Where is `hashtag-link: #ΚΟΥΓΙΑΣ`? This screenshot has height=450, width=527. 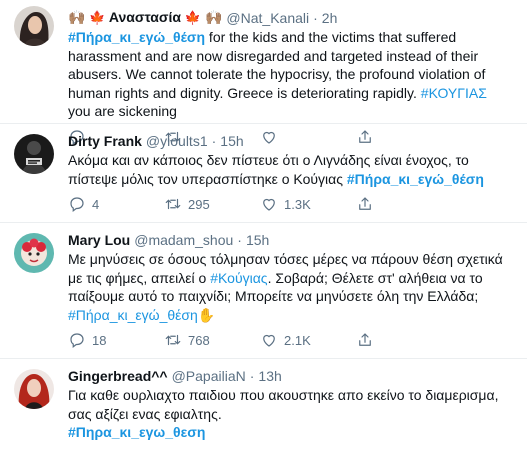 hashtag-link: #ΚΟΥΓΙΑΣ is located at coordinates (454, 93).